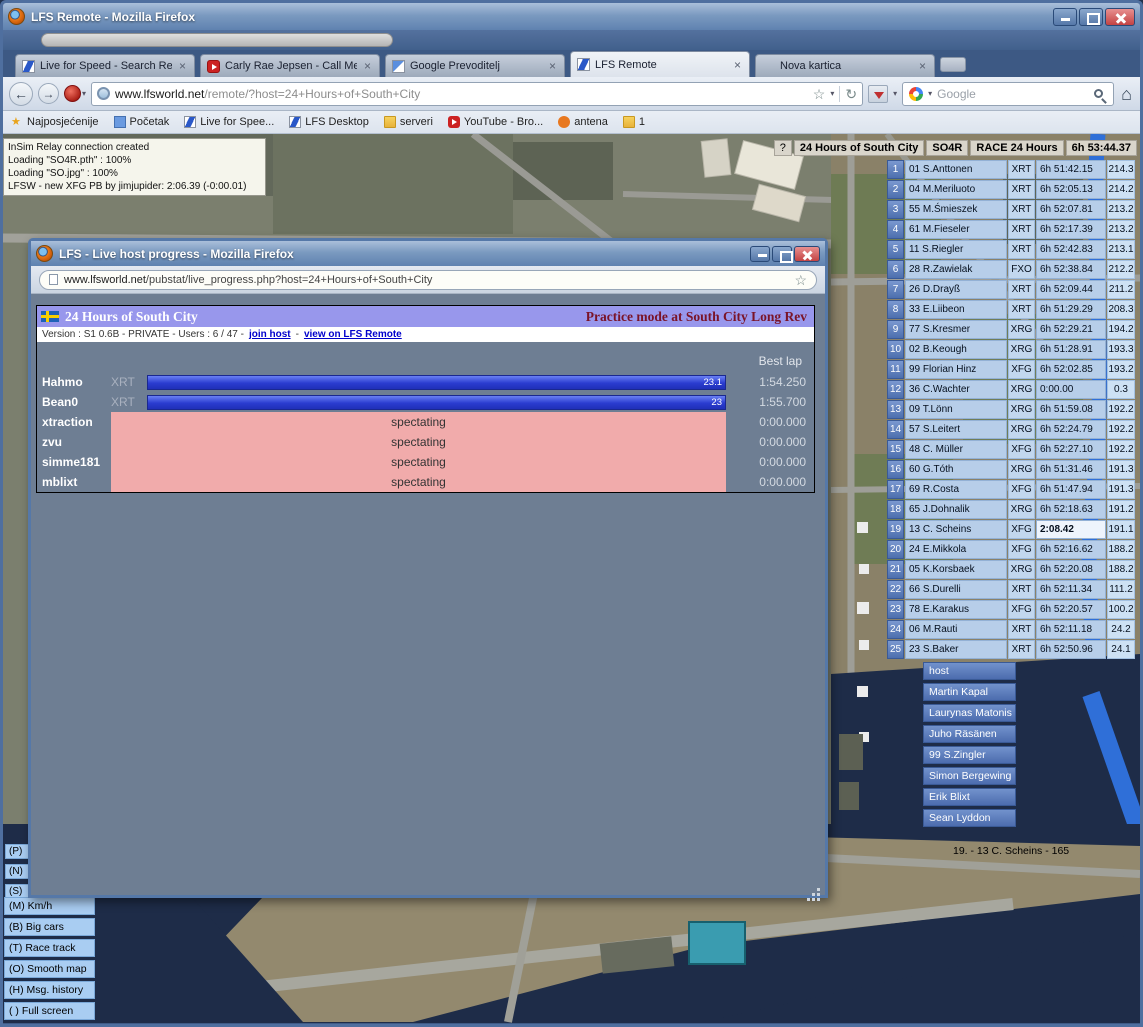  Describe the element at coordinates (878, 93) in the screenshot. I see `download-helper-icon` at that location.